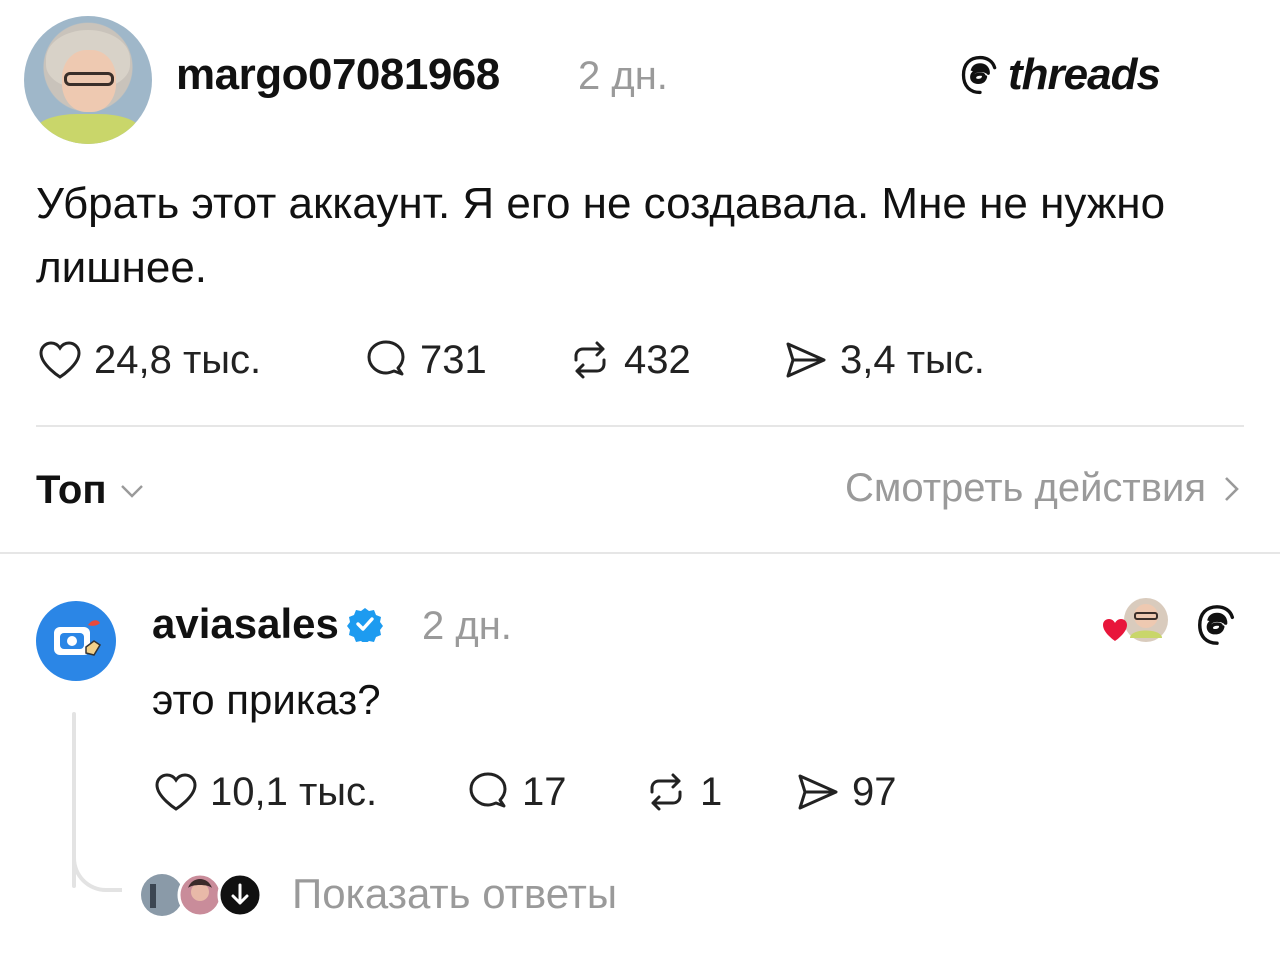 The height and width of the screenshot is (954, 1280). Describe the element at coordinates (1084, 74) in the screenshot. I see `threads-wordmark: threads` at that location.